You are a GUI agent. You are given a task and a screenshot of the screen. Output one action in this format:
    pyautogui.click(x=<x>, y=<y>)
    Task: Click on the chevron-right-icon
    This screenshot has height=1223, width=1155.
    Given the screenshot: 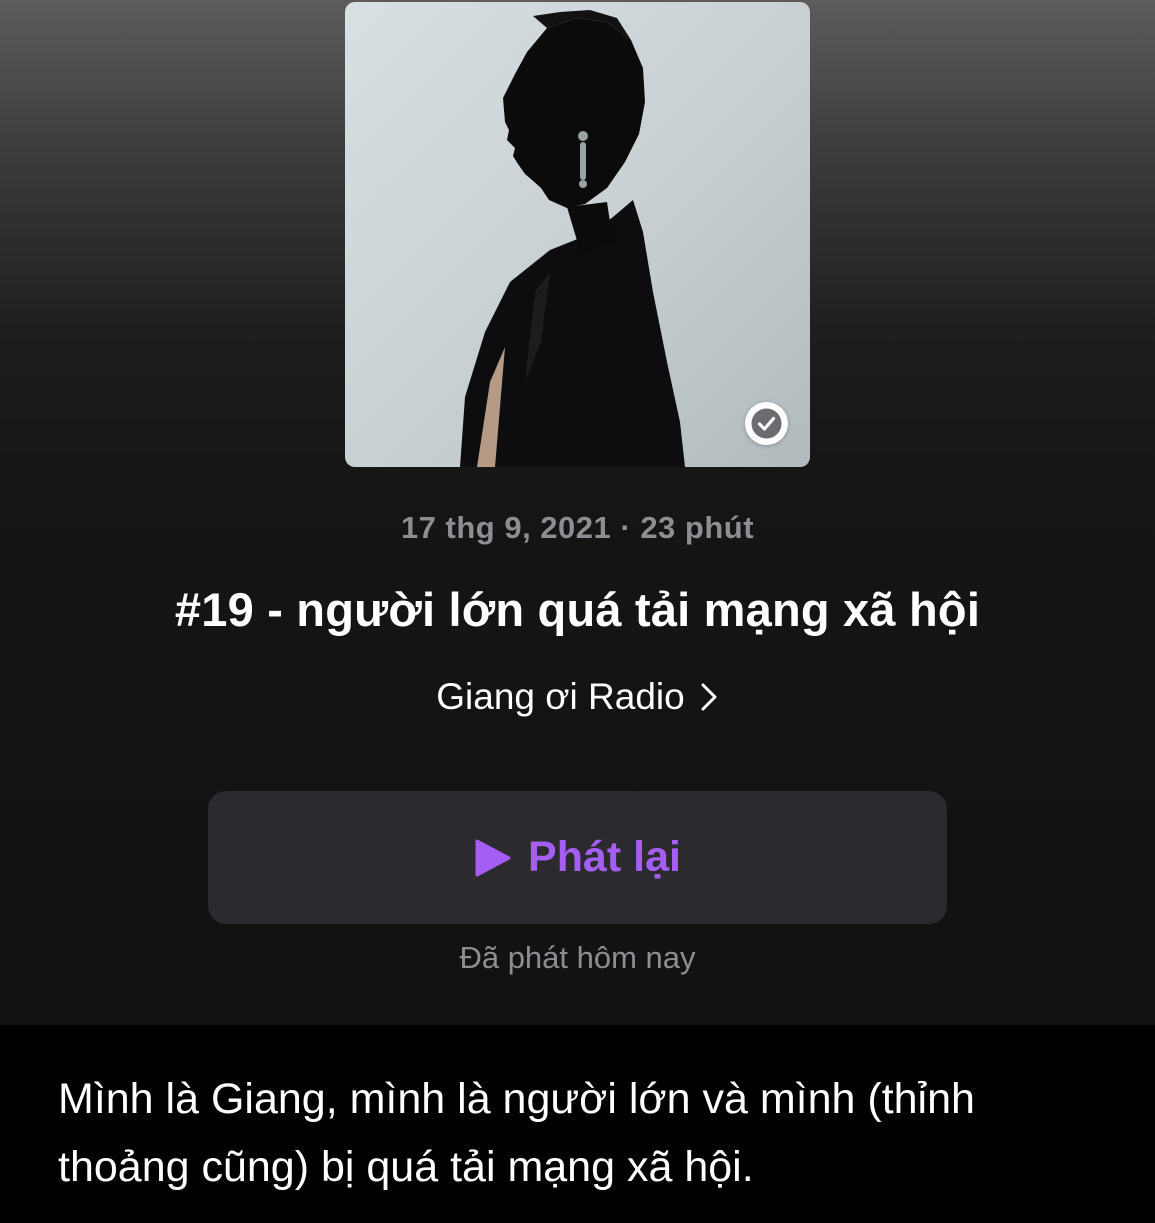 What is the action you would take?
    pyautogui.click(x=709, y=697)
    